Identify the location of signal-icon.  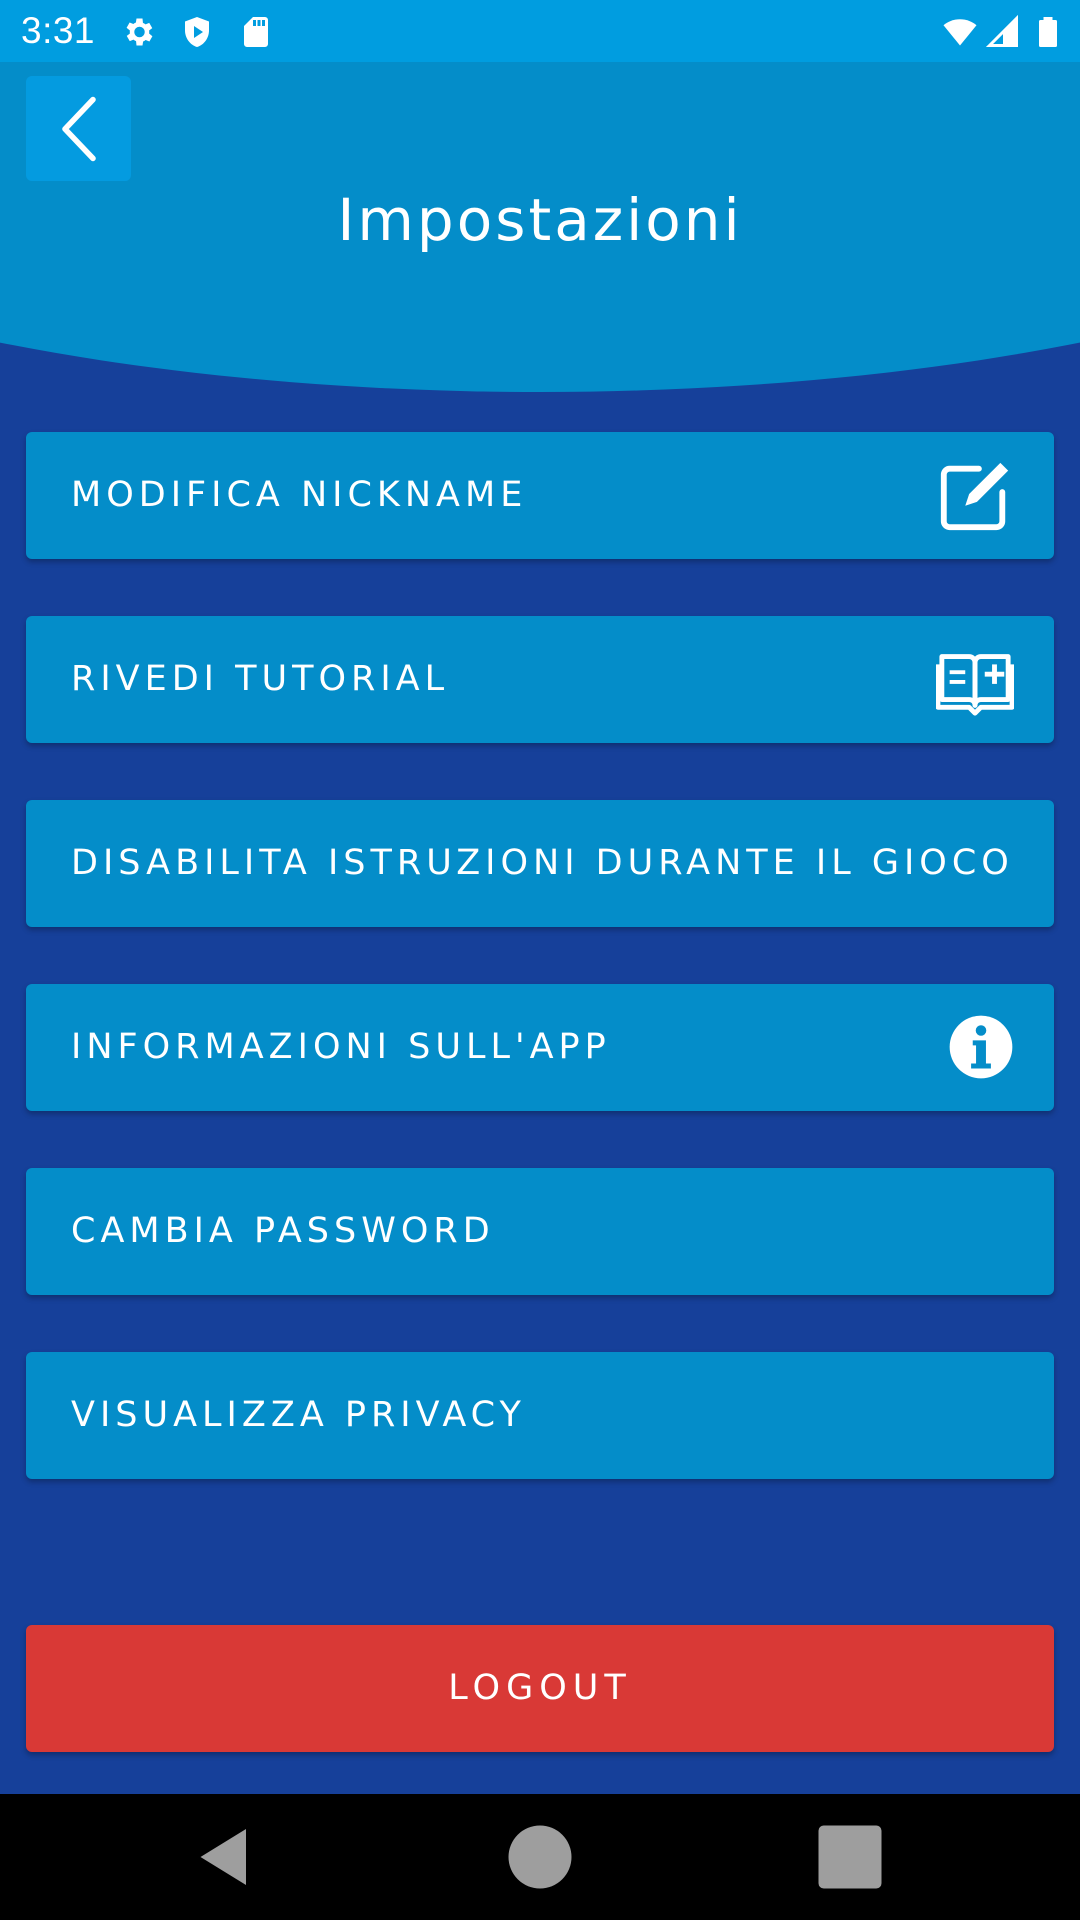
(1001, 30).